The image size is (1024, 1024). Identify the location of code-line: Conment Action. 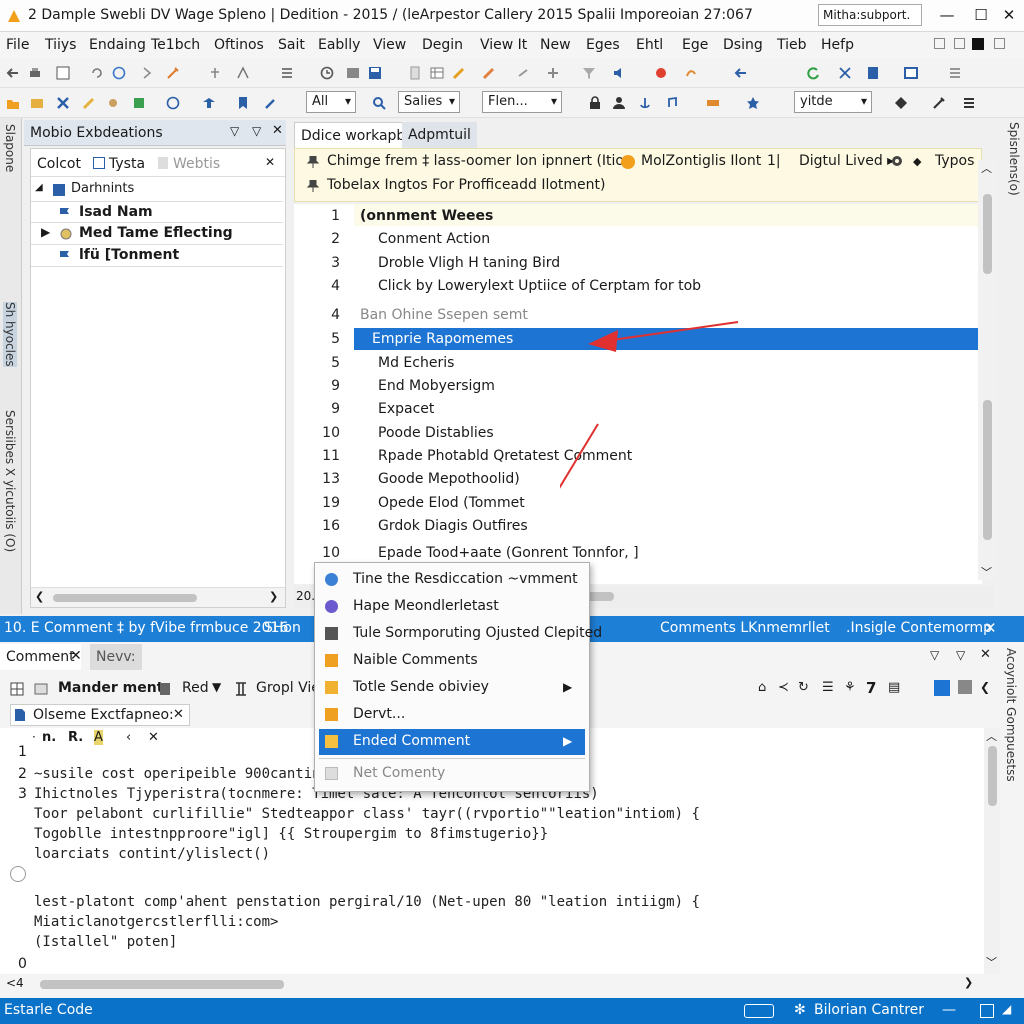
(434, 239).